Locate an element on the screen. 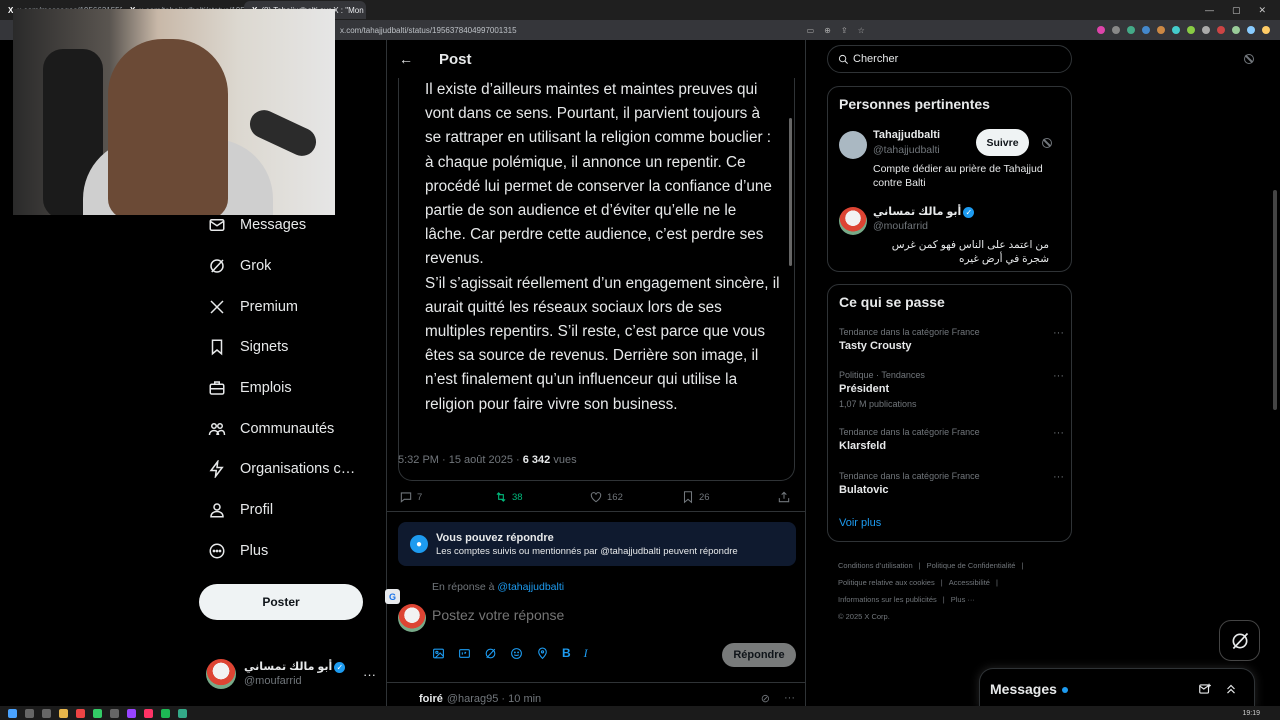 The width and height of the screenshot is (1280, 720). translate-icon: G is located at coordinates (392, 596).